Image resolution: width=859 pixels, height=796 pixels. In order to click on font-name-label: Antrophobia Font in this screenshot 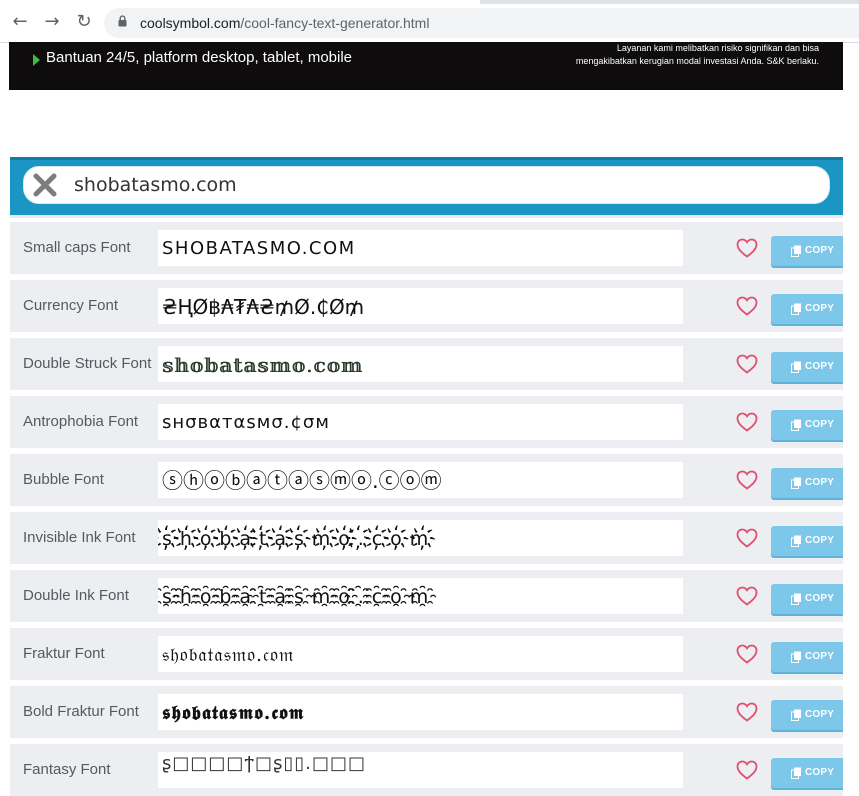, I will do `click(81, 421)`.